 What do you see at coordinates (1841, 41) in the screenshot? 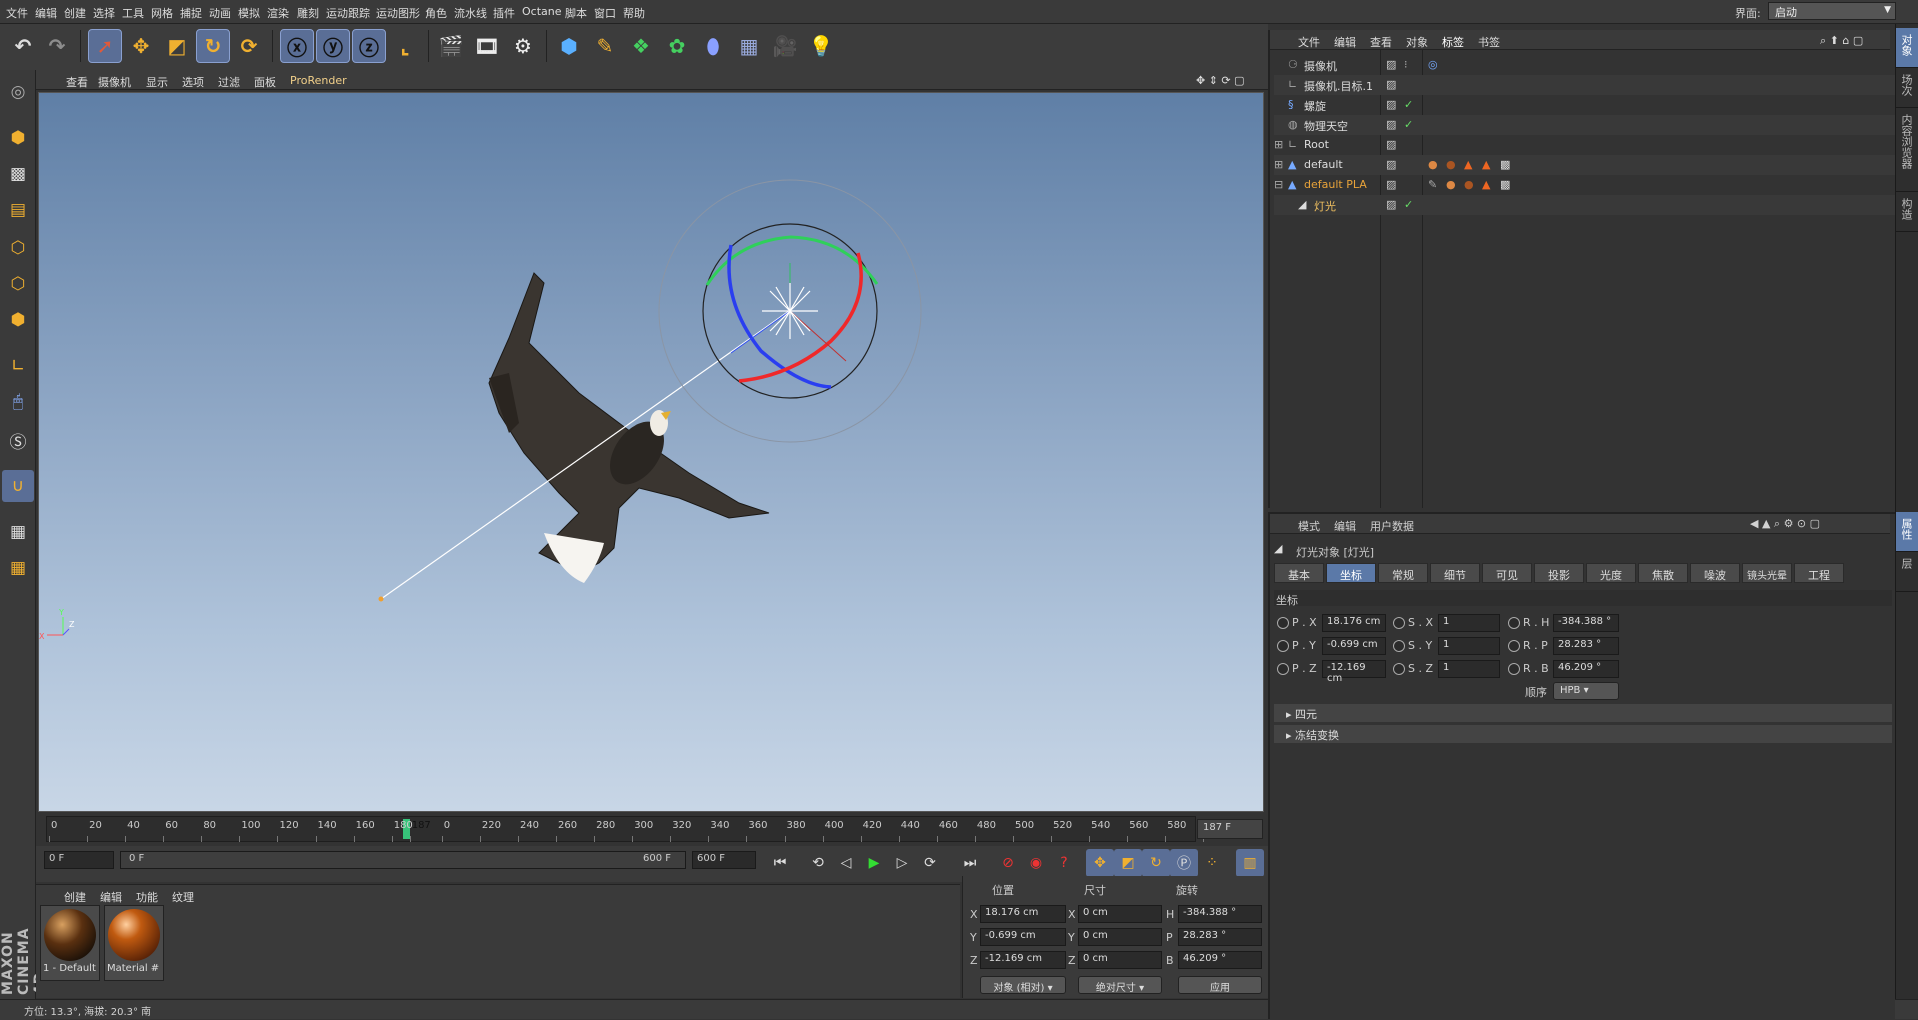
I see `om-search-icon: ⌕ ⬆ ⌂ ▢` at bounding box center [1841, 41].